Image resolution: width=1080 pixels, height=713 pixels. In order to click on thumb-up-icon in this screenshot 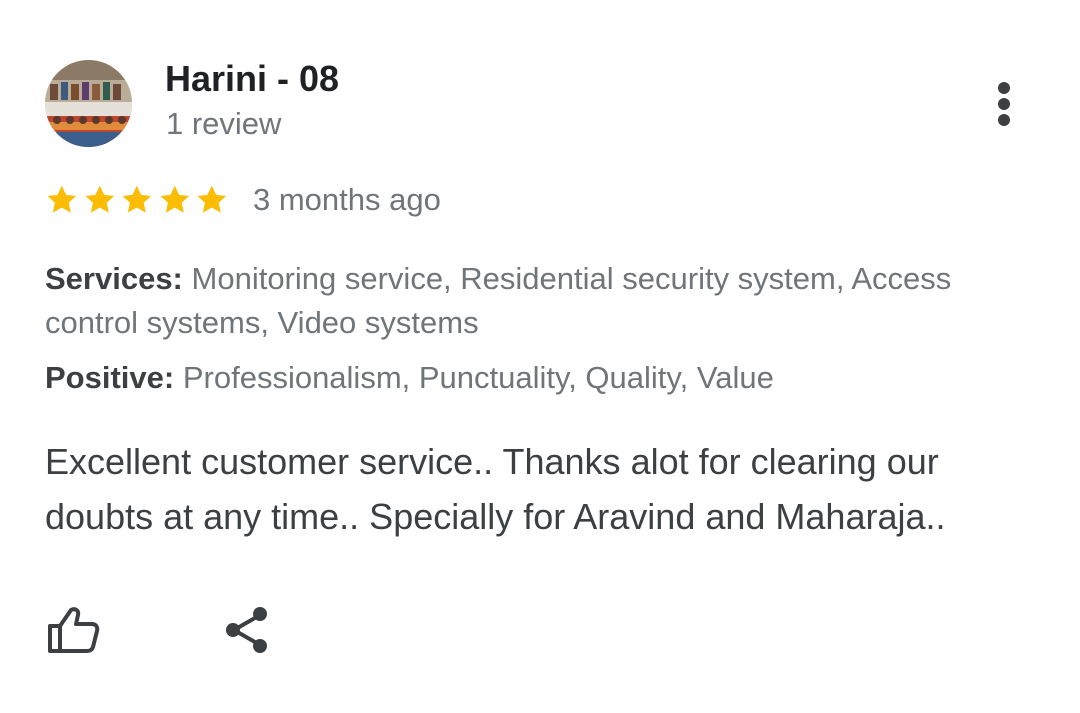, I will do `click(74, 630)`.